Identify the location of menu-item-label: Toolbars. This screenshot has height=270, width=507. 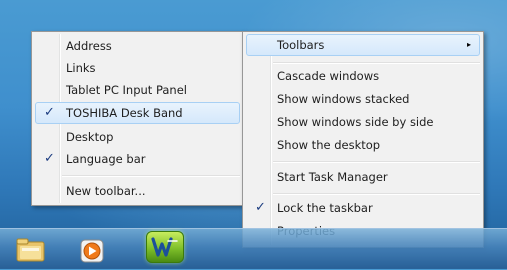
(301, 45).